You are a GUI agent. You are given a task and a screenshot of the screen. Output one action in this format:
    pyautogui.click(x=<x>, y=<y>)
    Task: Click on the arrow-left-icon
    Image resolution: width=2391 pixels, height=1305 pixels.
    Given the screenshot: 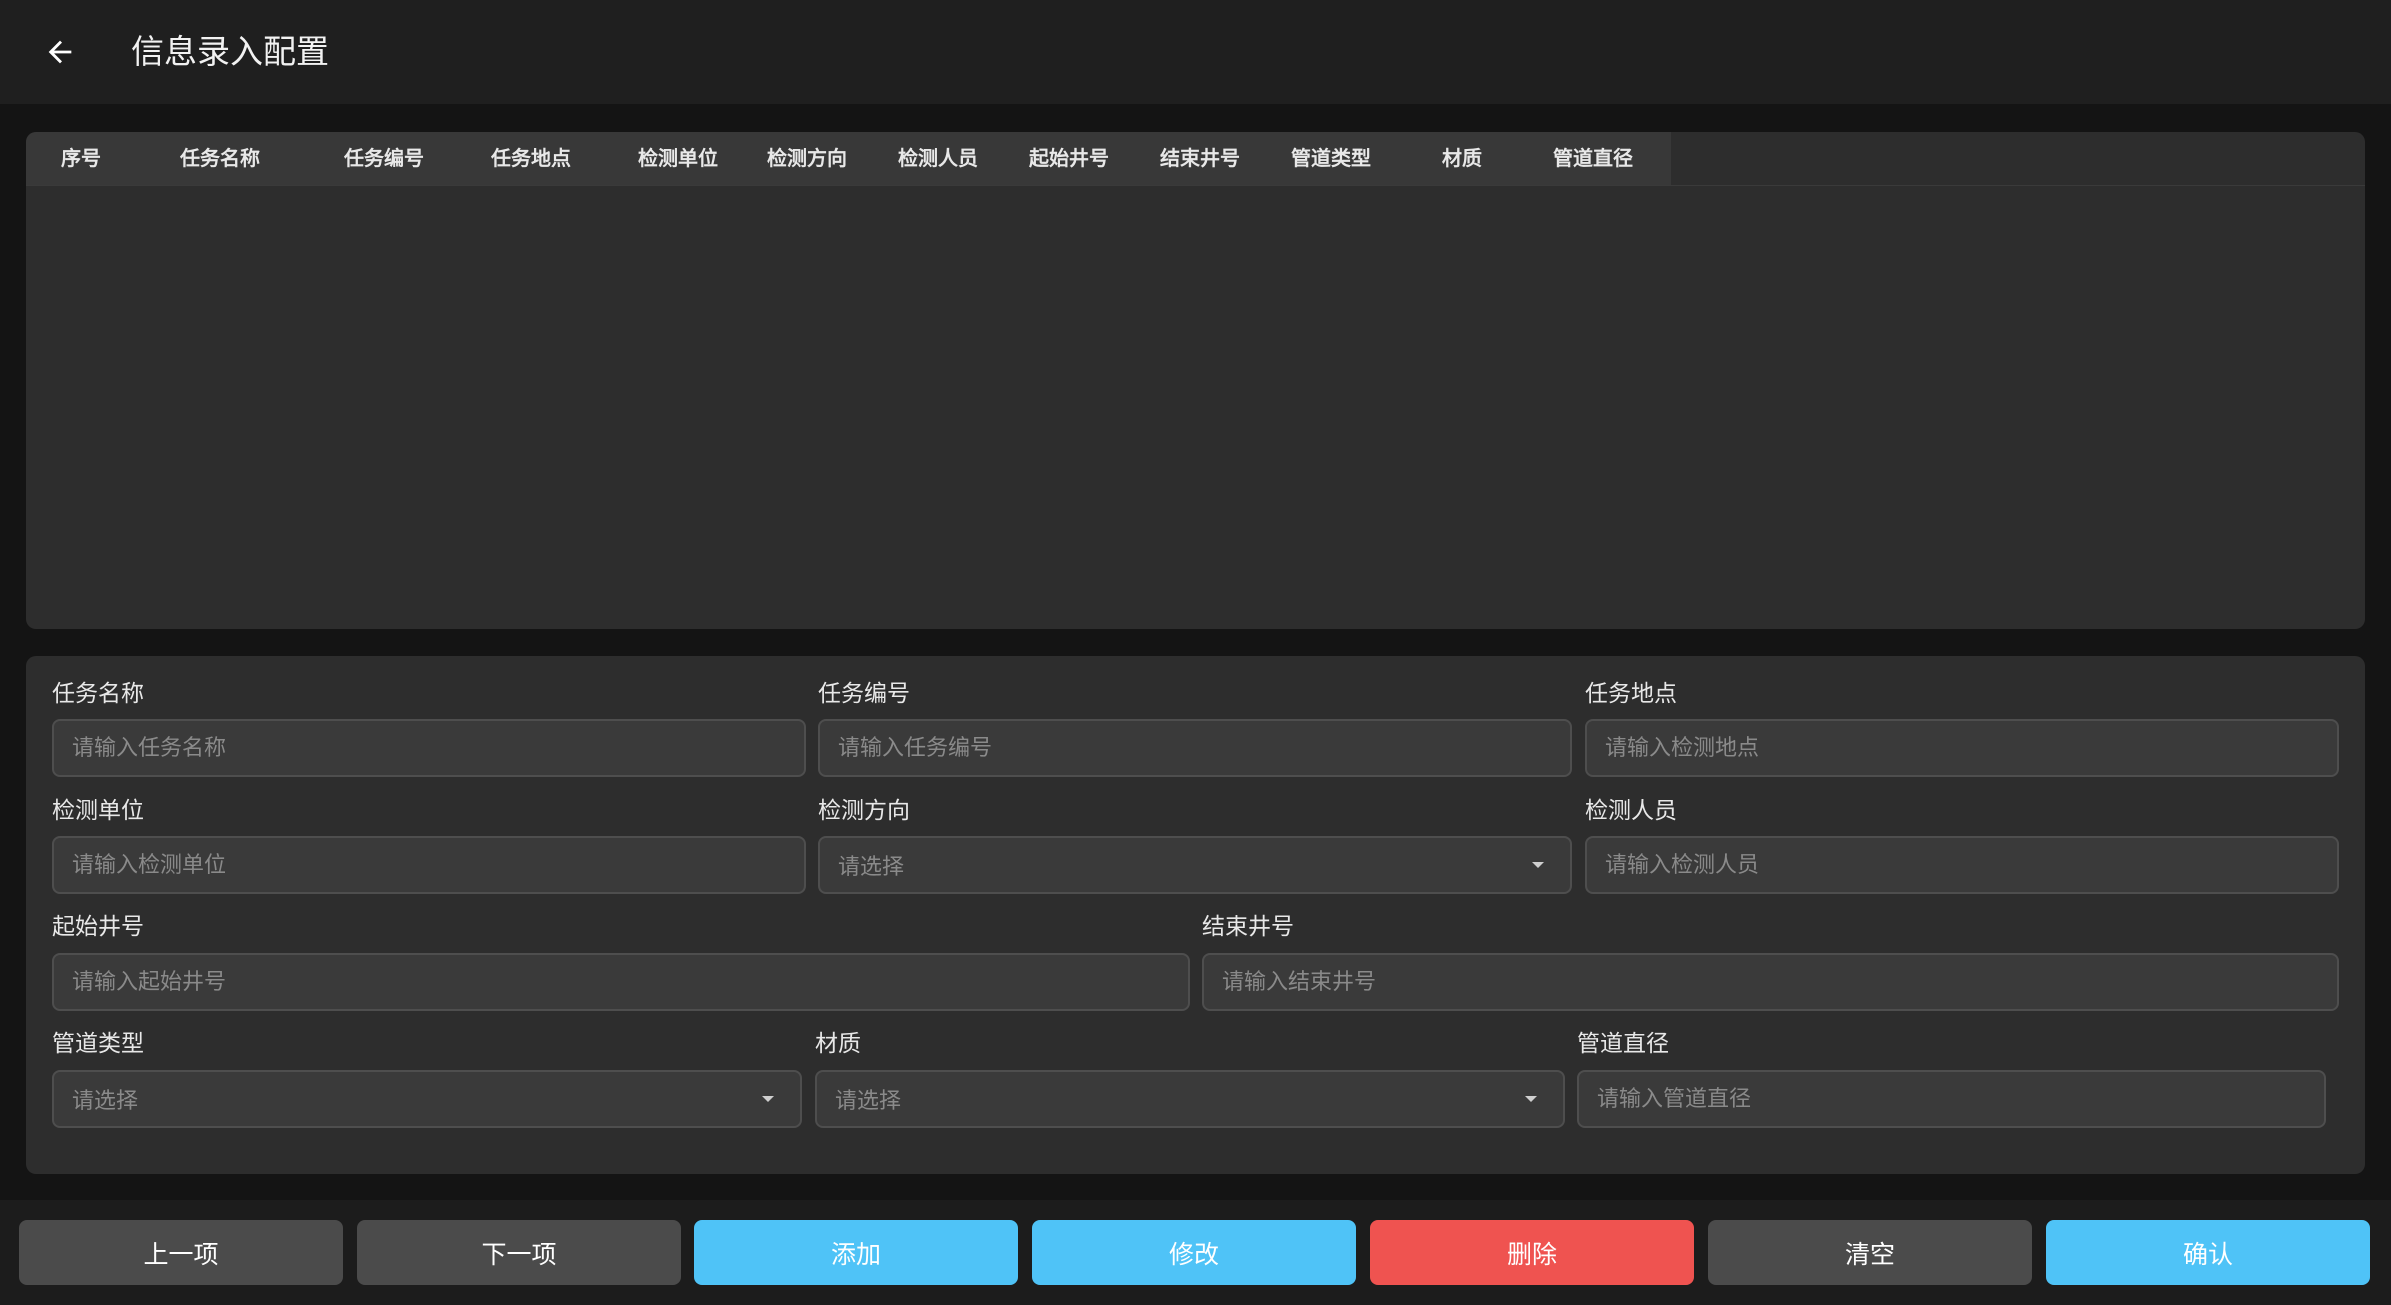 What is the action you would take?
    pyautogui.click(x=60, y=52)
    